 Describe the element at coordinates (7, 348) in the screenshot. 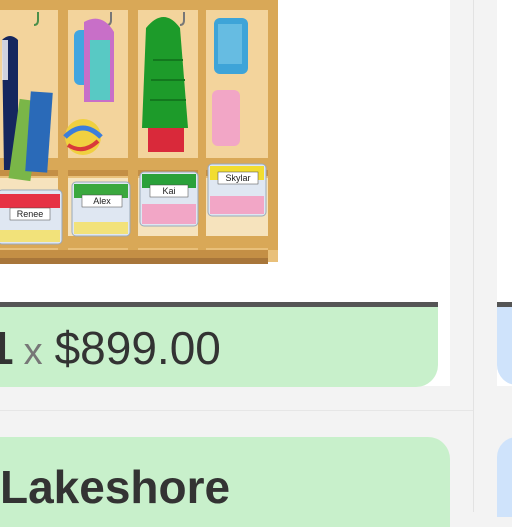

I see `quantity: 1` at that location.